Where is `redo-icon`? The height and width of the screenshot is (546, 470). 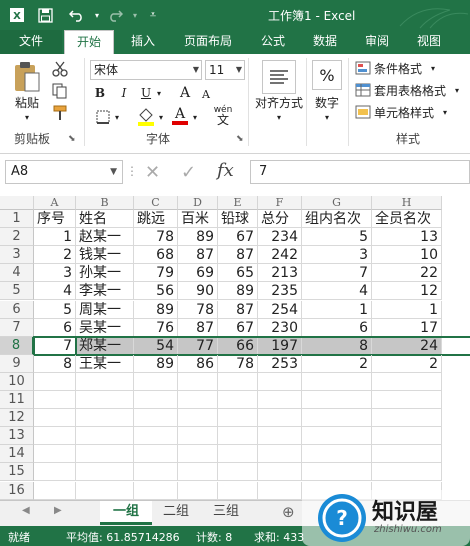
redo-icon is located at coordinates (115, 15).